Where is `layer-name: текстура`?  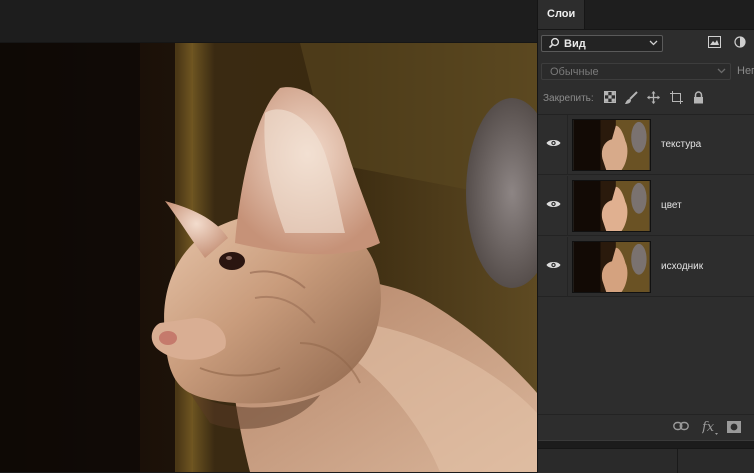 layer-name: текстура is located at coordinates (681, 144).